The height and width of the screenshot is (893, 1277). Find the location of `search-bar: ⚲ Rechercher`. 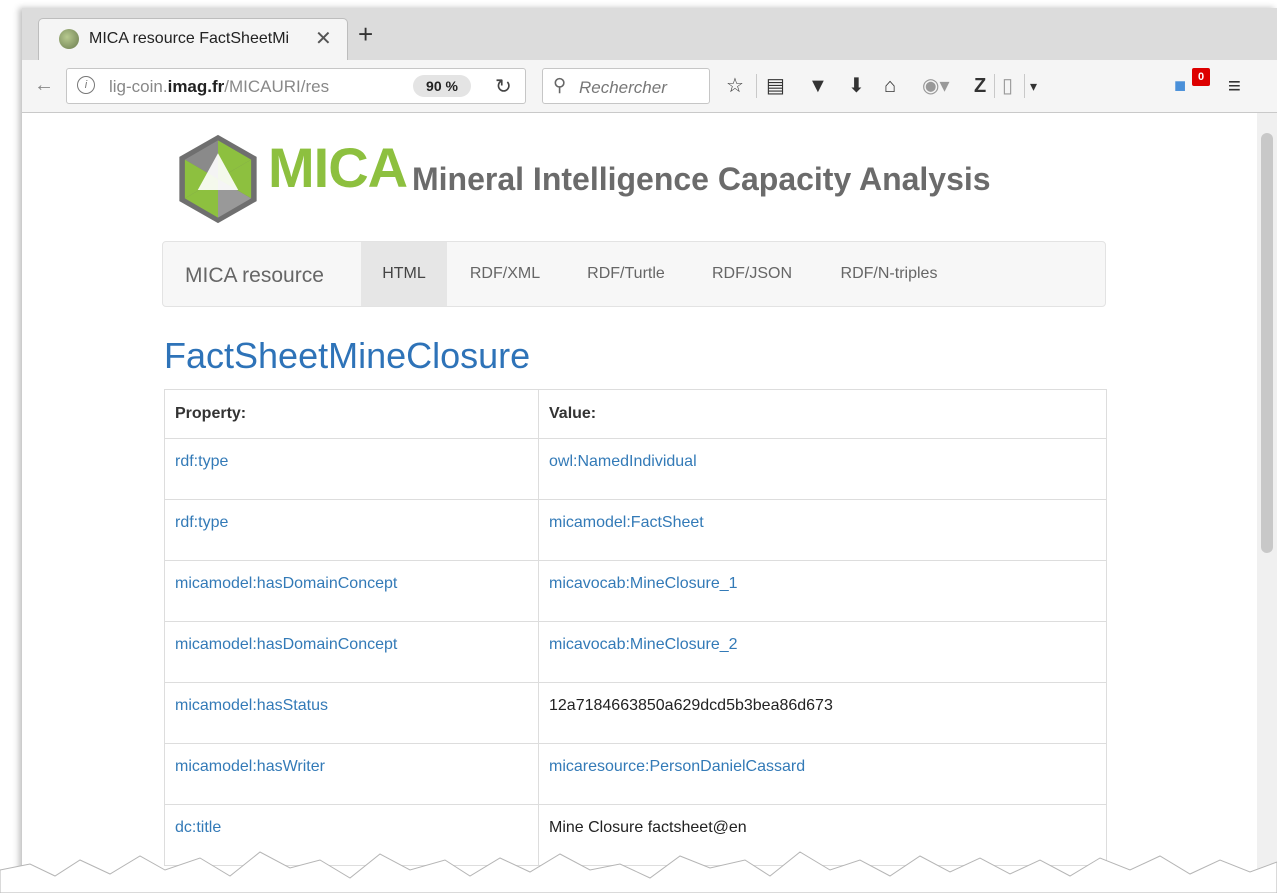

search-bar: ⚲ Rechercher is located at coordinates (626, 86).